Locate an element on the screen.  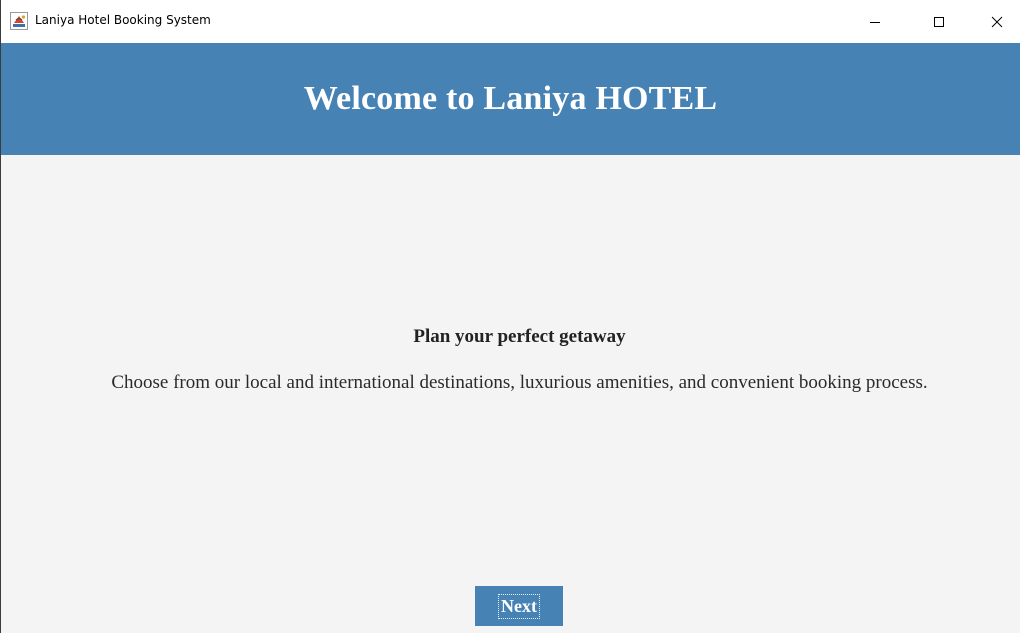
next-button: Next is located at coordinates (519, 606).